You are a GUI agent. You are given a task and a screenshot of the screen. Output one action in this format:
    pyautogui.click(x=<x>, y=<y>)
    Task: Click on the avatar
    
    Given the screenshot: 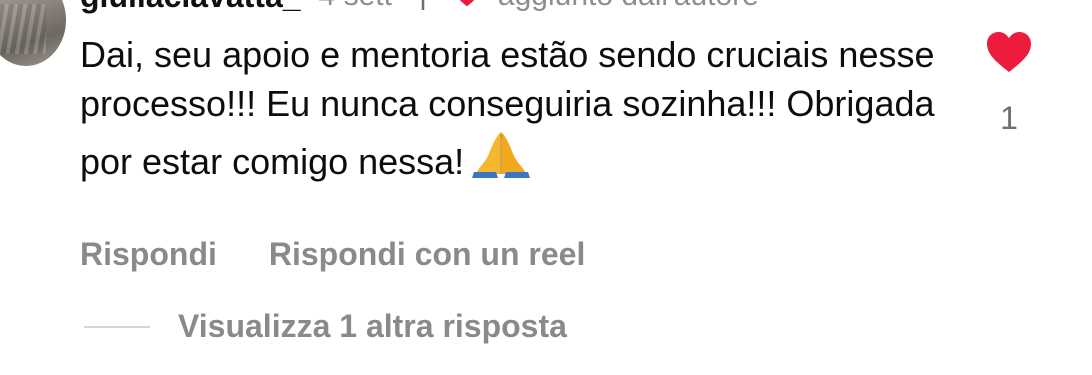 What is the action you would take?
    pyautogui.click(x=33, y=33)
    